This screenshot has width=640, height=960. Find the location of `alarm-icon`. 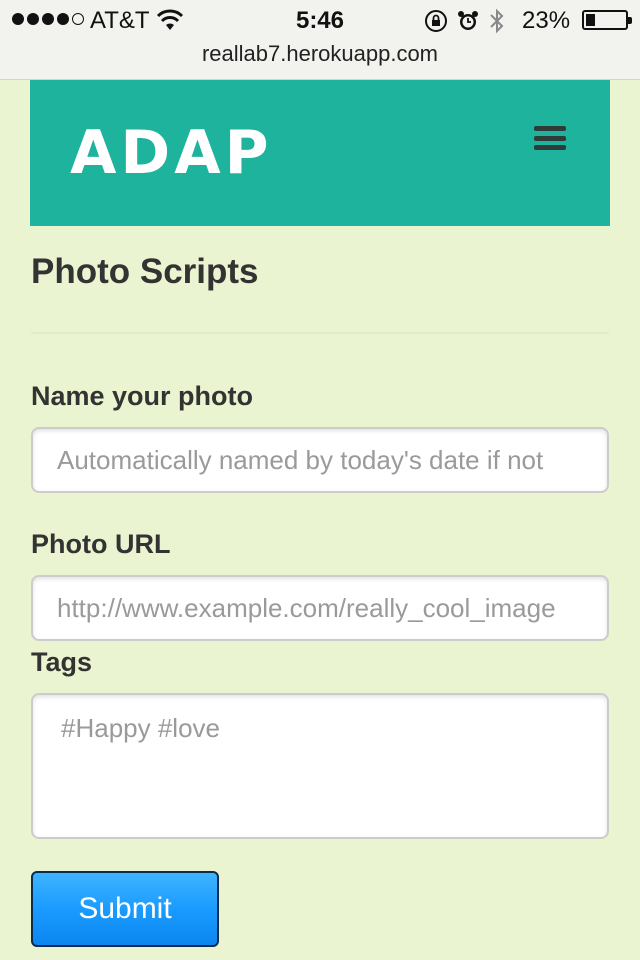

alarm-icon is located at coordinates (468, 23).